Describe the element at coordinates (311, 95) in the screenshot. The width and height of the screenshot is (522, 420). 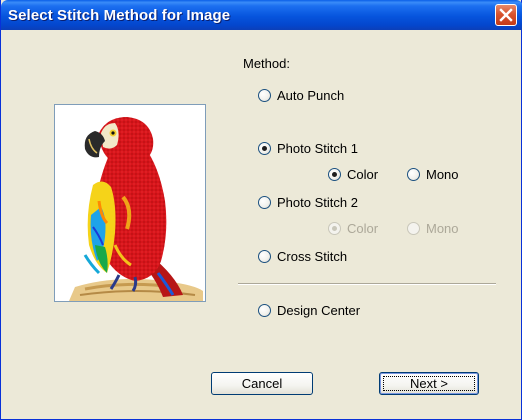
I see `radio-label: Auto Punch` at that location.